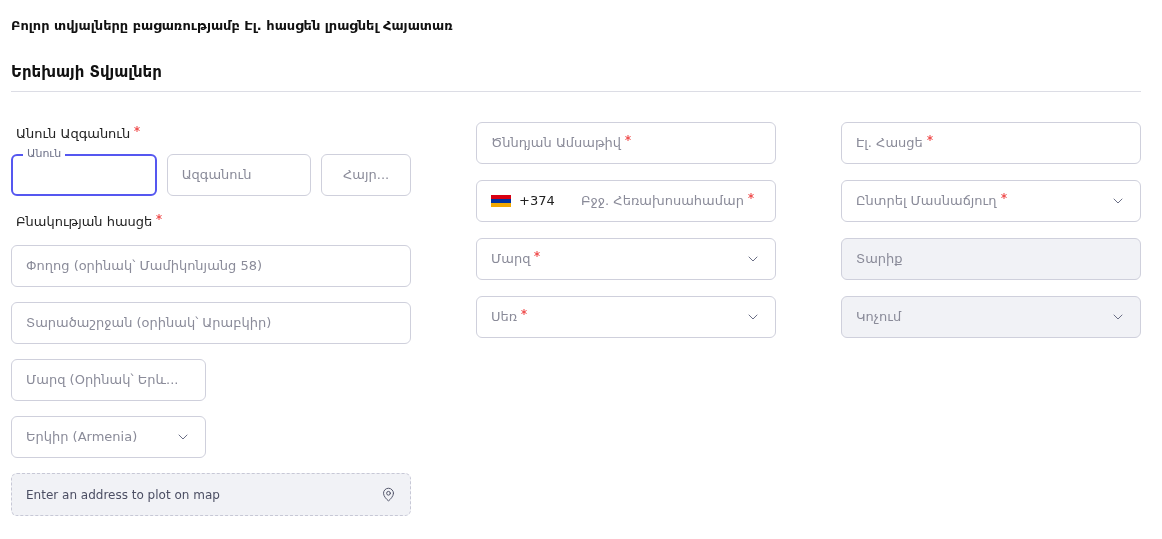  I want to click on text-field: Տարածաշրջան (օրինակ՝ Արաբկիր), so click(211, 323).